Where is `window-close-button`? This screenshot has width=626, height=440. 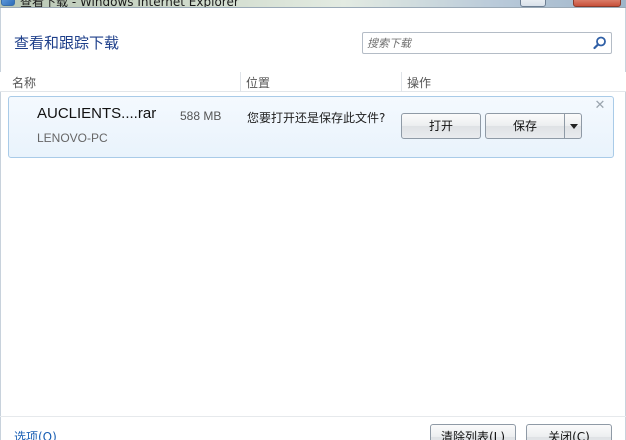 window-close-button is located at coordinates (597, 3).